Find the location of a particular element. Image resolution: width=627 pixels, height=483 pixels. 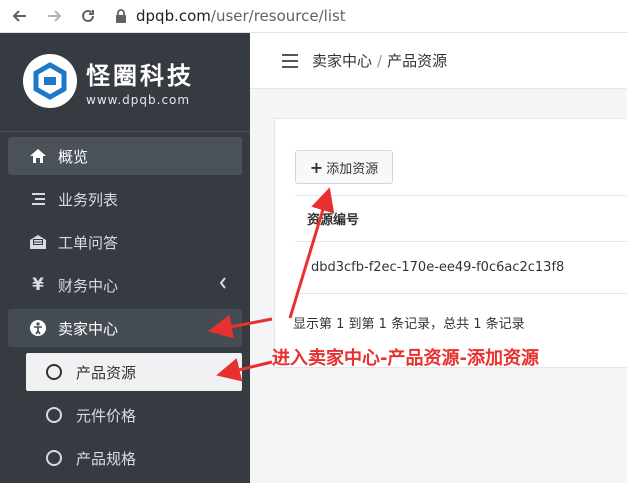

menu-toggle-icon is located at coordinates (290, 60).